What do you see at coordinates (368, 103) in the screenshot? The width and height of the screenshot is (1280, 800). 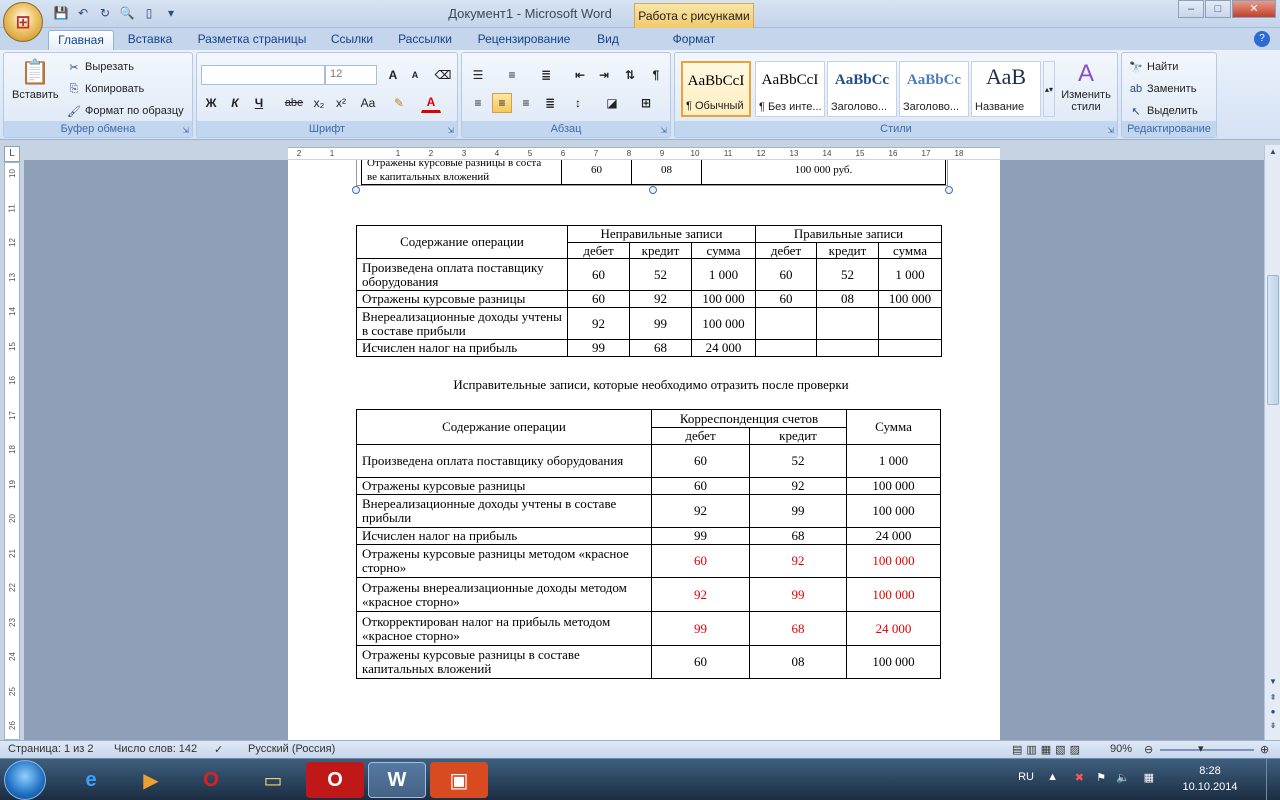 I see `change-case-button: Aa` at bounding box center [368, 103].